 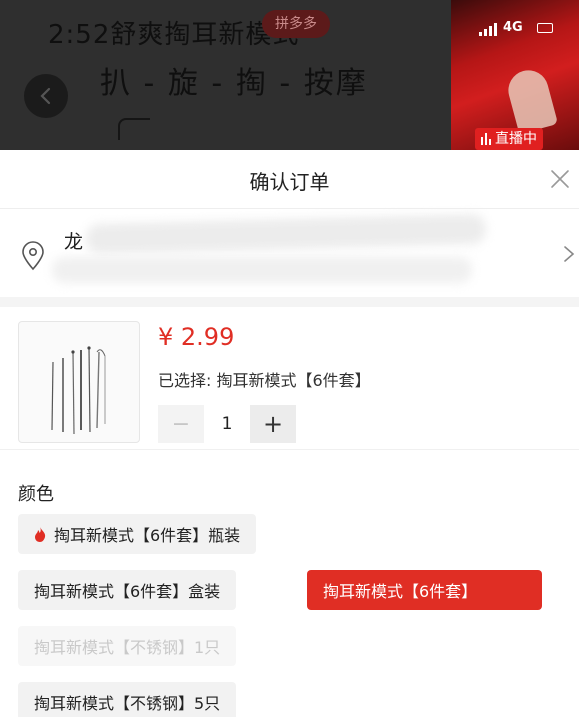 What do you see at coordinates (78, 390) in the screenshot?
I see `ear-pick-set-image` at bounding box center [78, 390].